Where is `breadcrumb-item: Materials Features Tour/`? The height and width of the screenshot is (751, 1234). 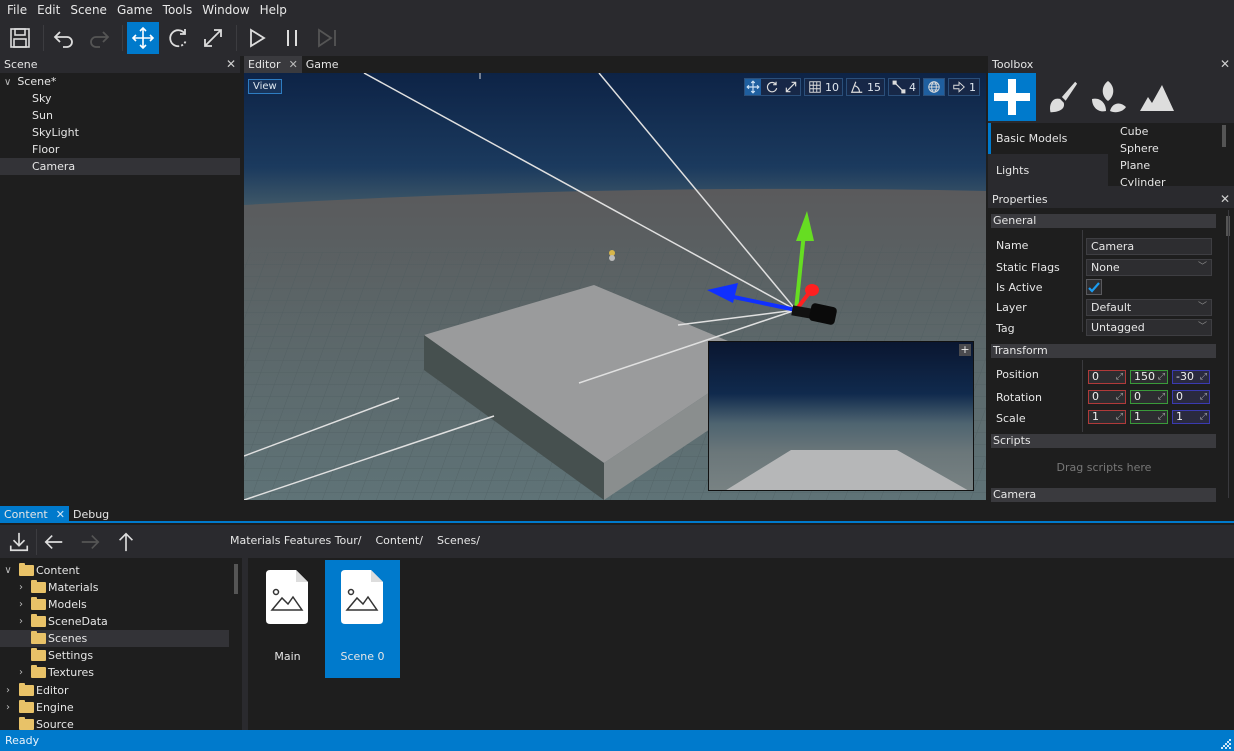 breadcrumb-item: Materials Features Tour/ is located at coordinates (296, 540).